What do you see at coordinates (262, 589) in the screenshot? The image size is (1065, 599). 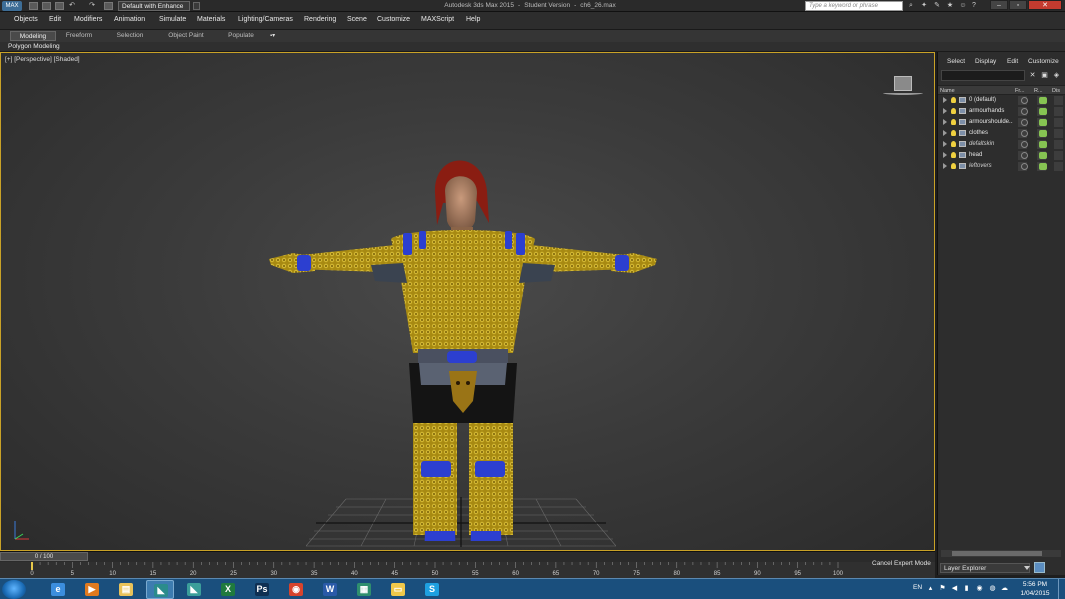 I see `taskbar-photoshop-button: Ps` at bounding box center [262, 589].